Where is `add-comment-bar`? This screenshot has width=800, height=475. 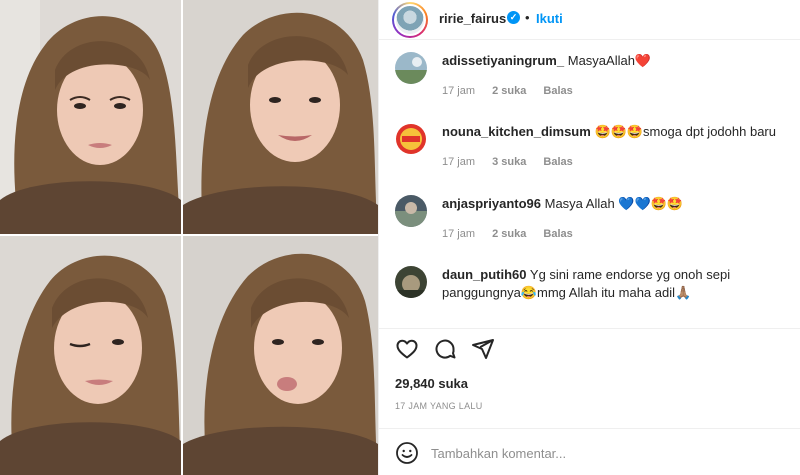
add-comment-bar is located at coordinates (589, 451).